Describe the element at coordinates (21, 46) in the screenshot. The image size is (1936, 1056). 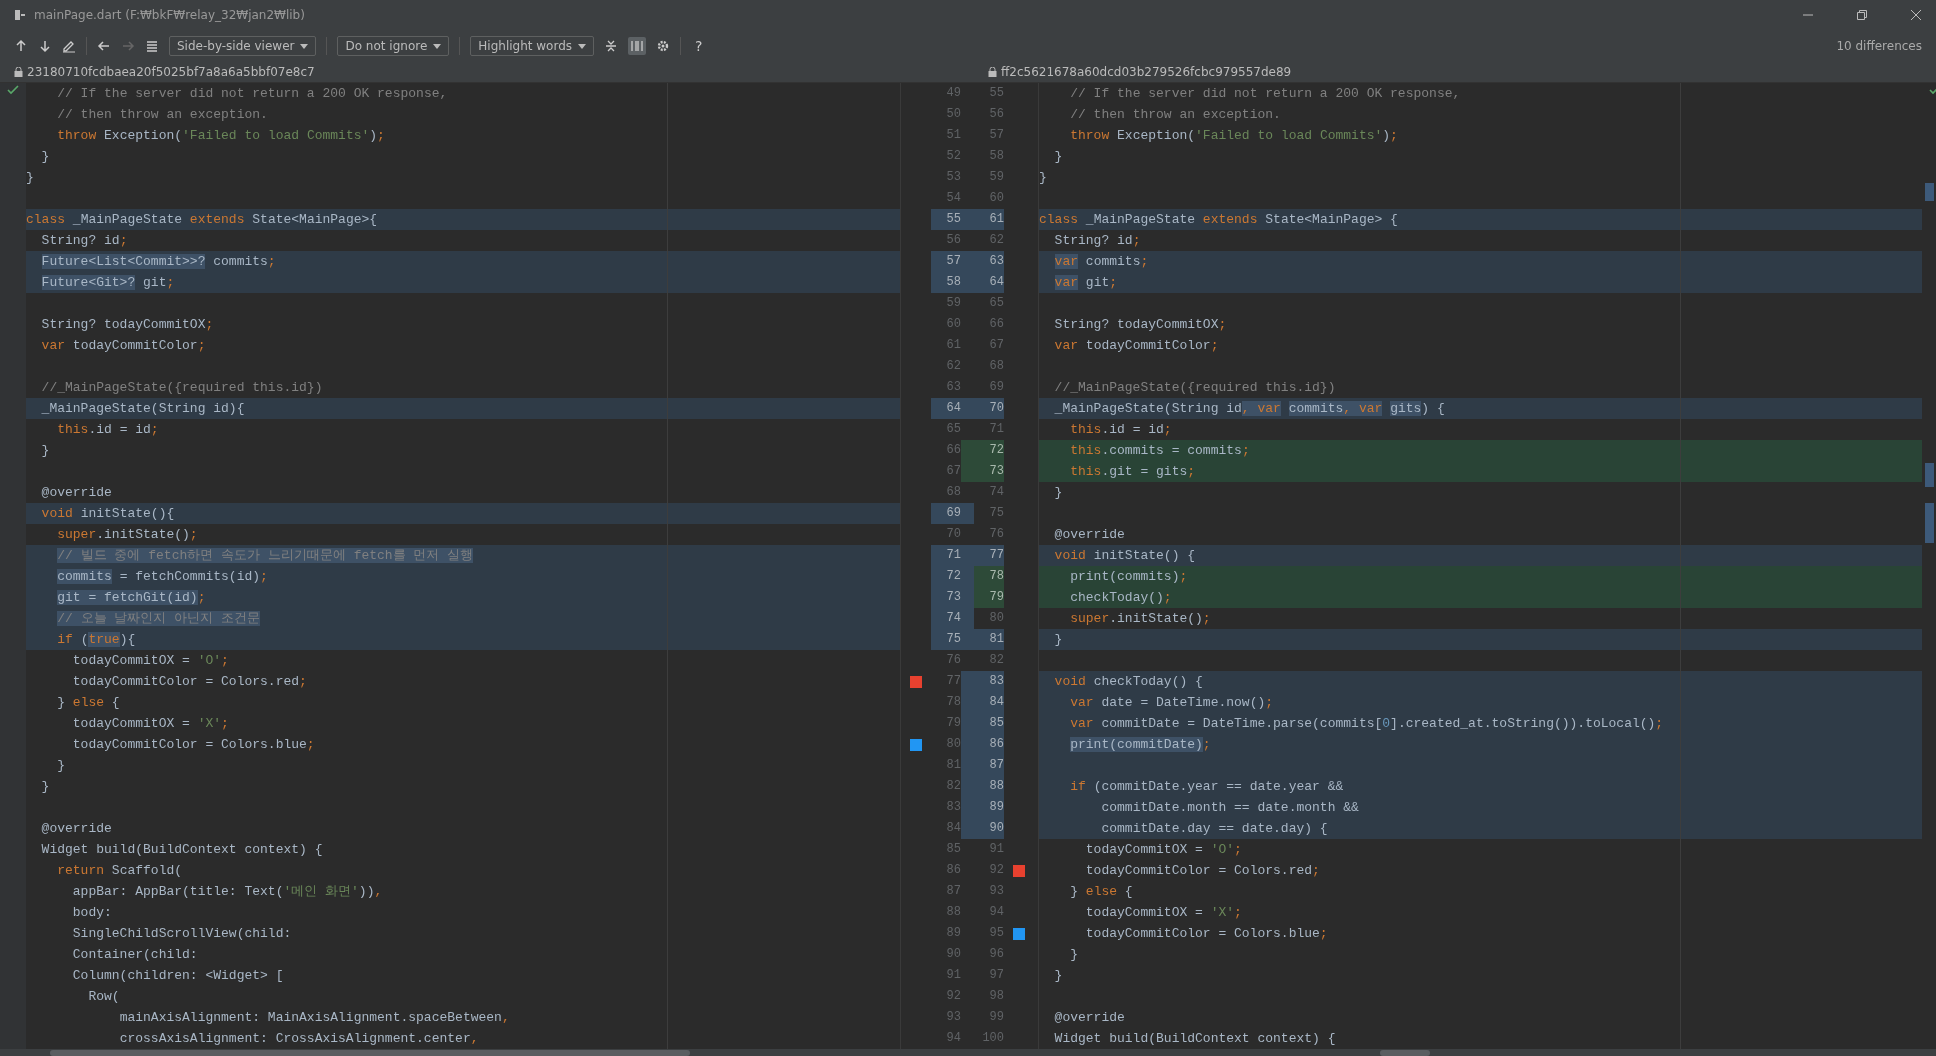
I see `up-arrow-icon` at that location.